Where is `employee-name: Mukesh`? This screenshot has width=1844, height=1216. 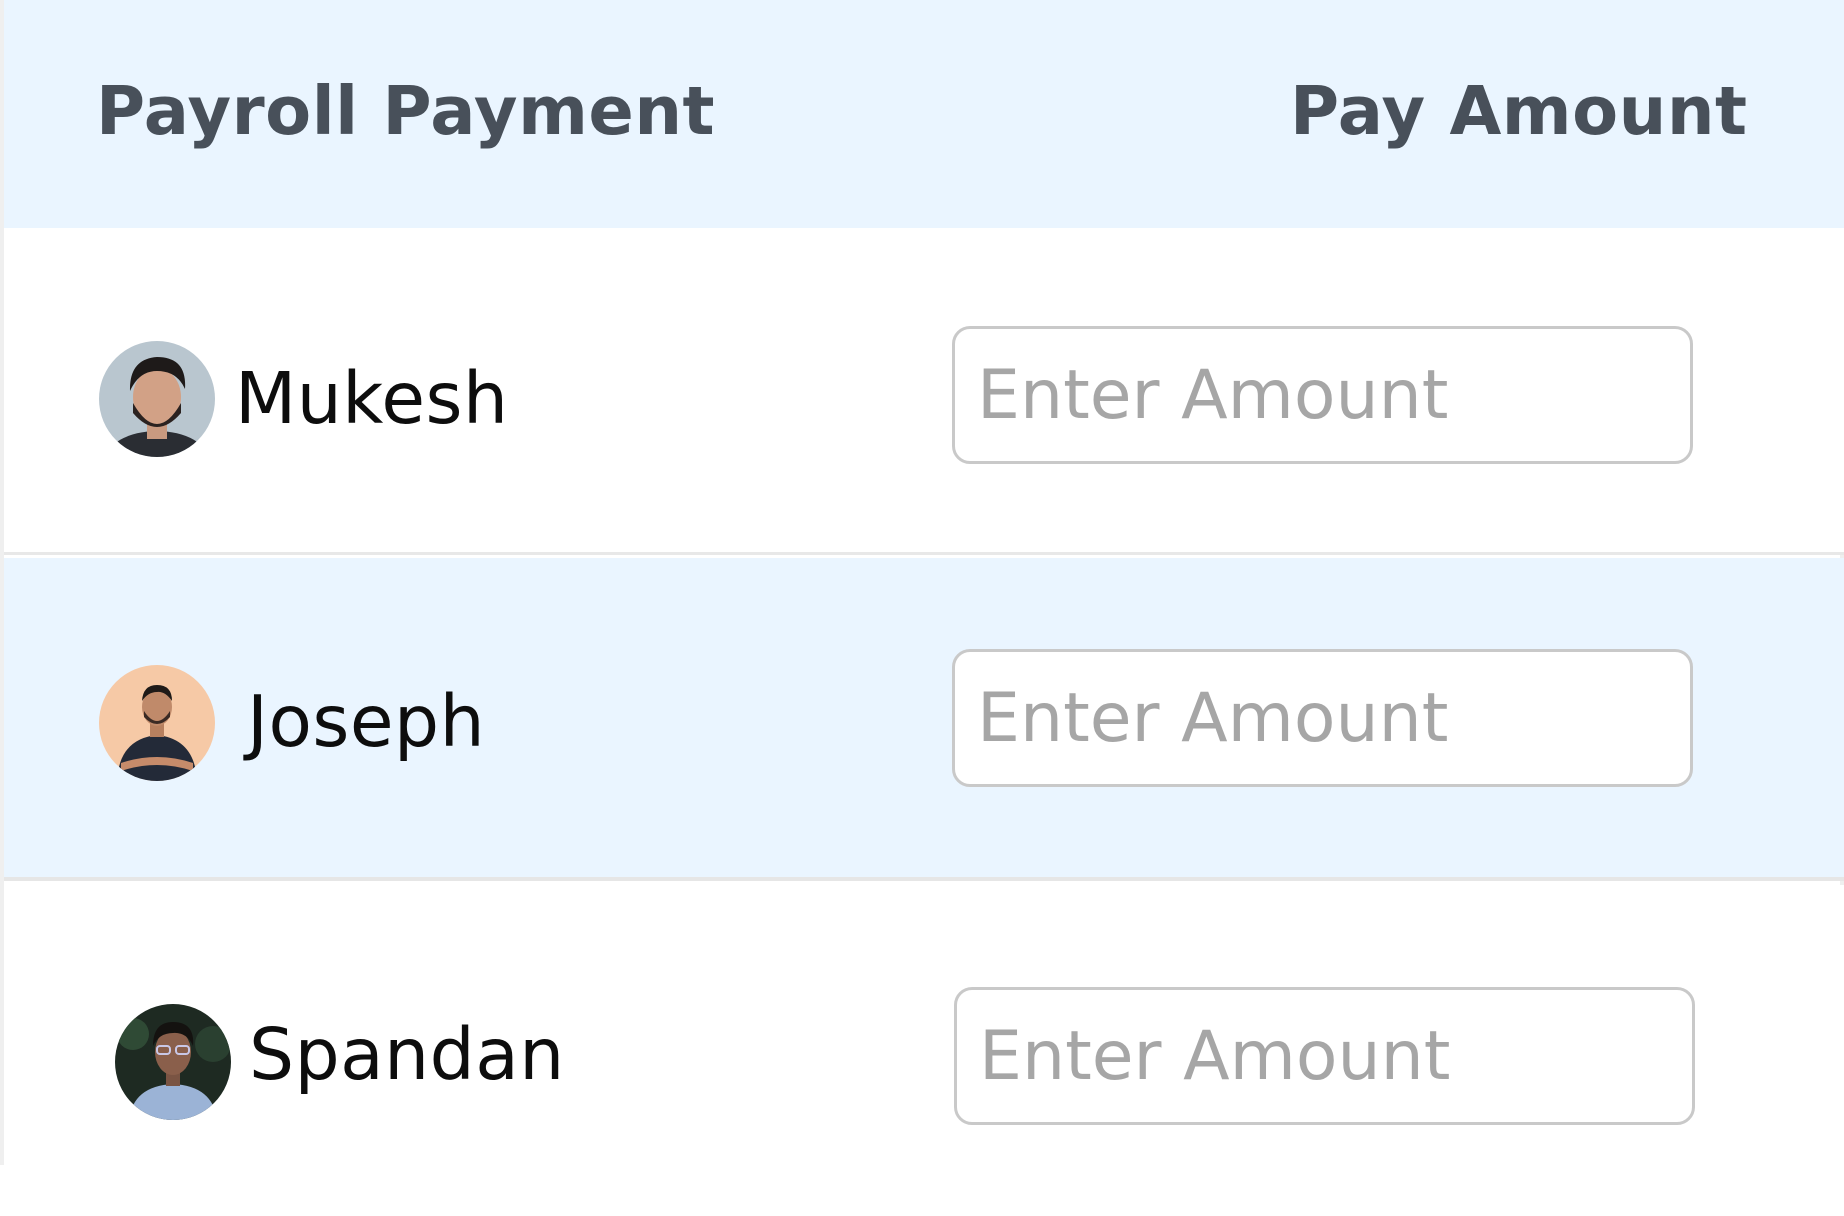 employee-name: Mukesh is located at coordinates (372, 398).